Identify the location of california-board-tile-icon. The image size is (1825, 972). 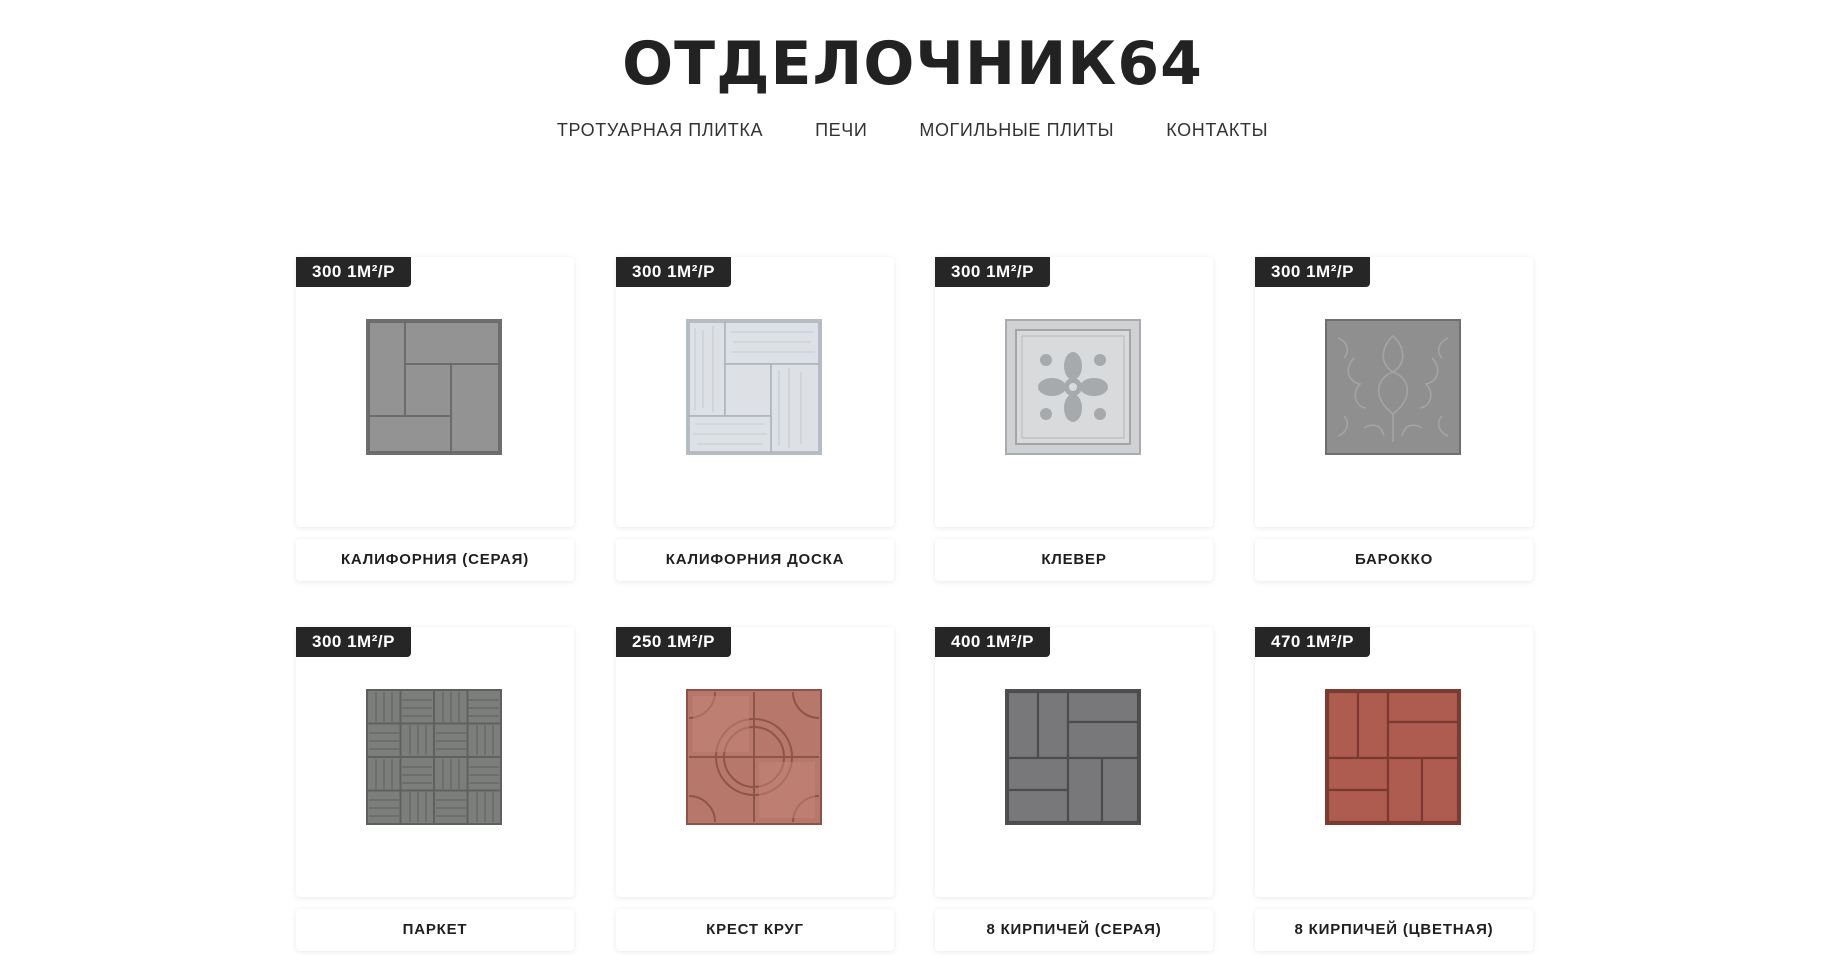
(754, 387).